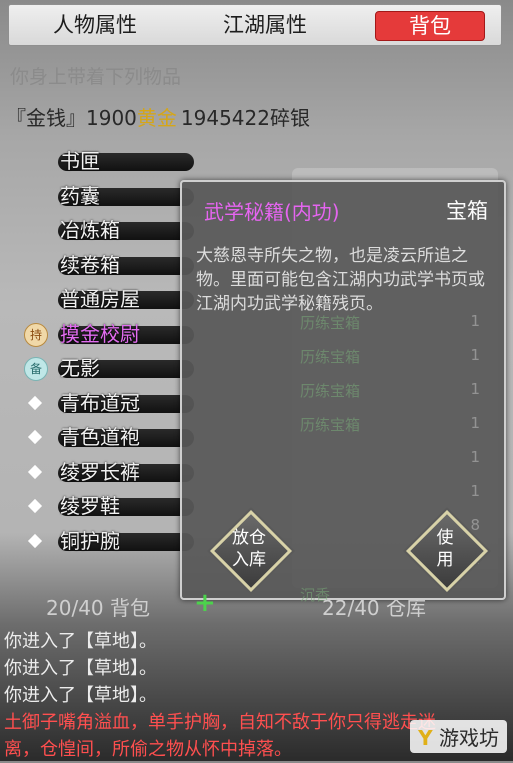 The image size is (513, 763). Describe the element at coordinates (265, 25) in the screenshot. I see `tab-jianghu-attributes: 江湖属性` at that location.